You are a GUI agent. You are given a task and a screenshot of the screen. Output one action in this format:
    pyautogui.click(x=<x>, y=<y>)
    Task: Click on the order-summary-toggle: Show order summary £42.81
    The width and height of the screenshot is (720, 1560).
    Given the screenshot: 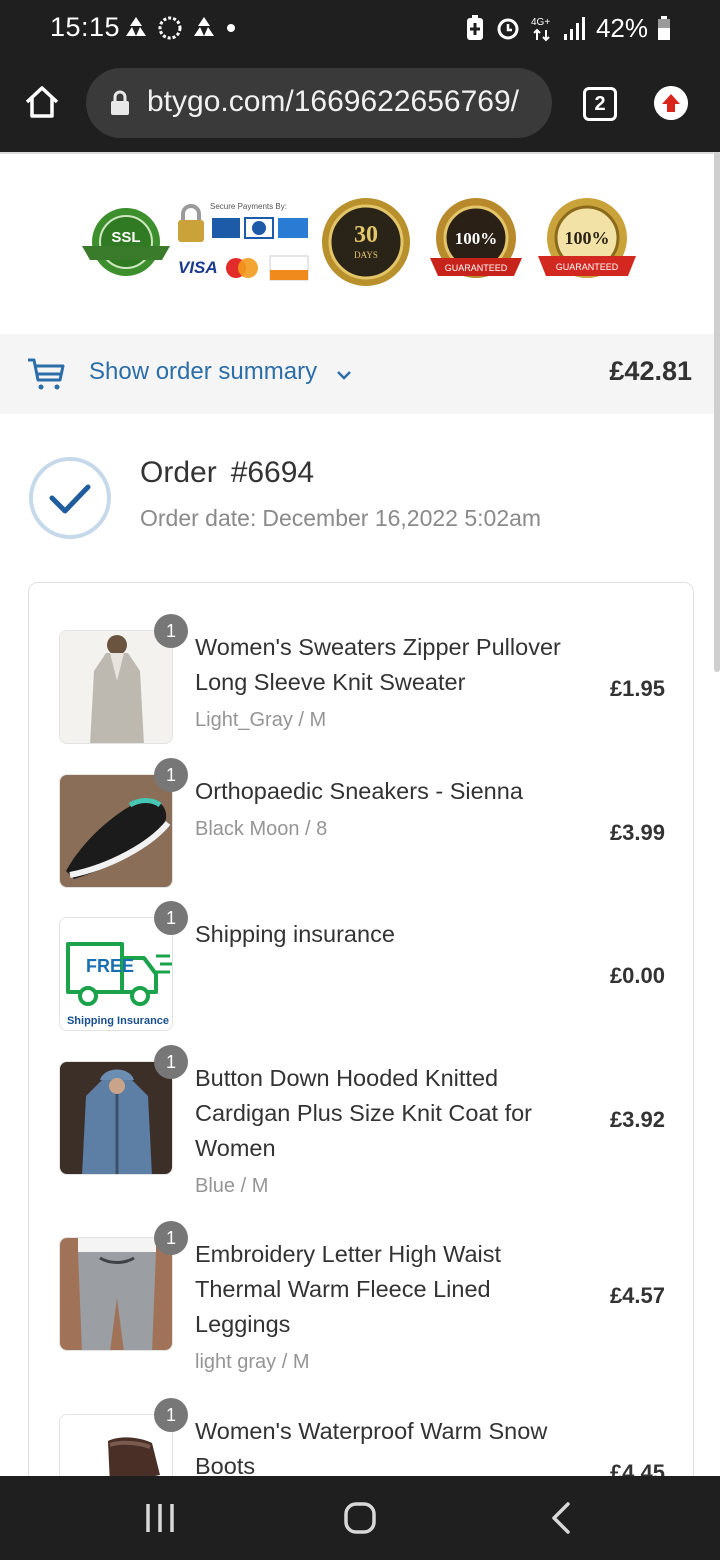 What is the action you would take?
    pyautogui.click(x=357, y=374)
    